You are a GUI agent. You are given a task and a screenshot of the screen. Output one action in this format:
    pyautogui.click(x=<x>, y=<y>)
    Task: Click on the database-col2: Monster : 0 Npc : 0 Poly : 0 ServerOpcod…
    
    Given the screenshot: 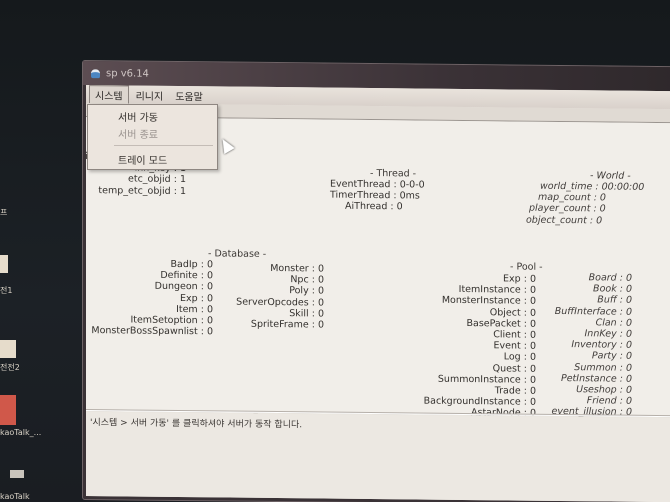 What is the action you would take?
    pyautogui.click(x=280, y=297)
    